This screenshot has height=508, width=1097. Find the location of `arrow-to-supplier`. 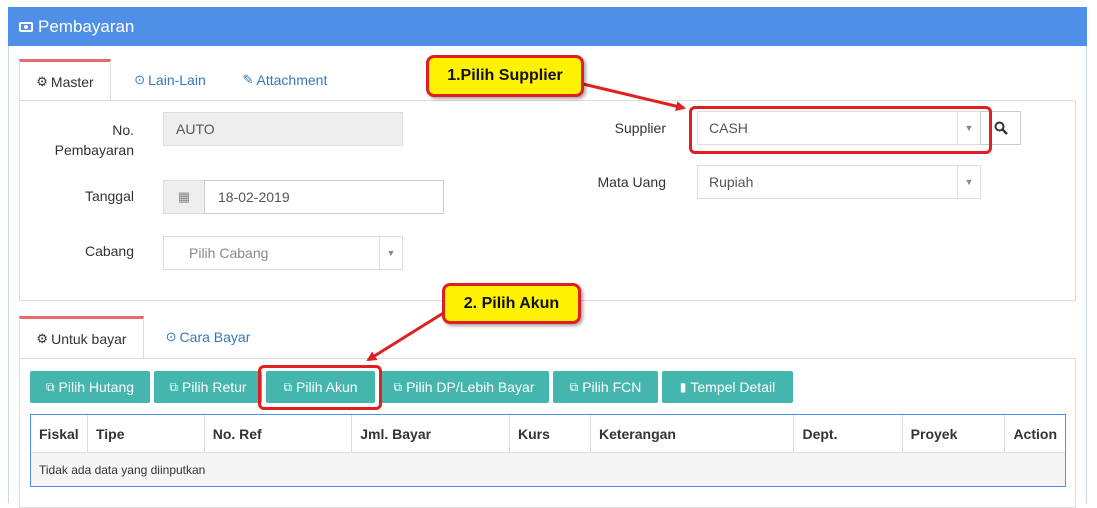

arrow-to-supplier is located at coordinates (634, 97).